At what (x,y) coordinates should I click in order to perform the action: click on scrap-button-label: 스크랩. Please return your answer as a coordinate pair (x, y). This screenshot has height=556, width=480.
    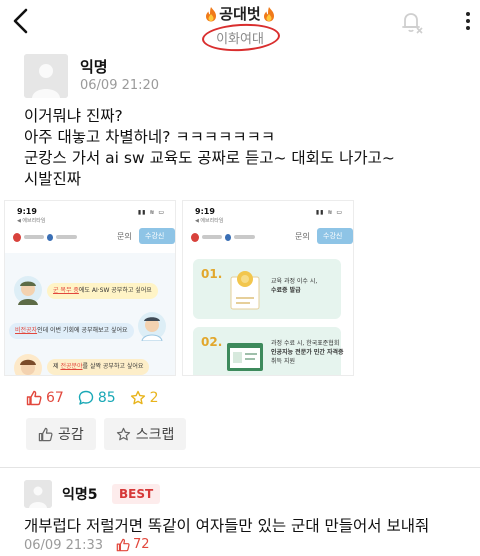
    Looking at the image, I should click on (155, 434).